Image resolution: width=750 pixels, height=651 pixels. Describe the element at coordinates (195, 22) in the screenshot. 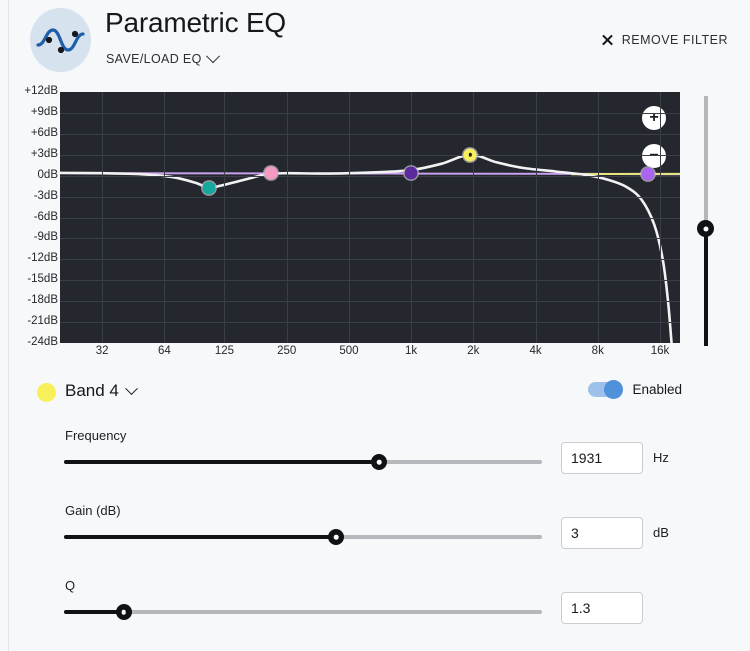

I see `page-title: Parametric EQ` at that location.